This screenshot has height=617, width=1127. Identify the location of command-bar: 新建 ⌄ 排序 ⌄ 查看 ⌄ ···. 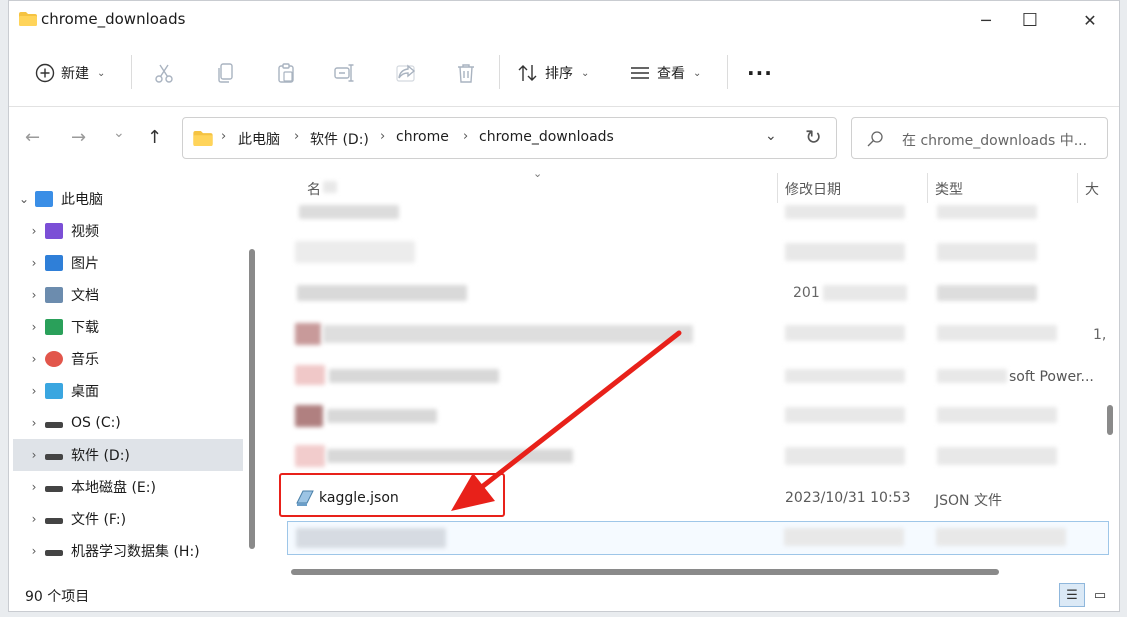
(564, 74).